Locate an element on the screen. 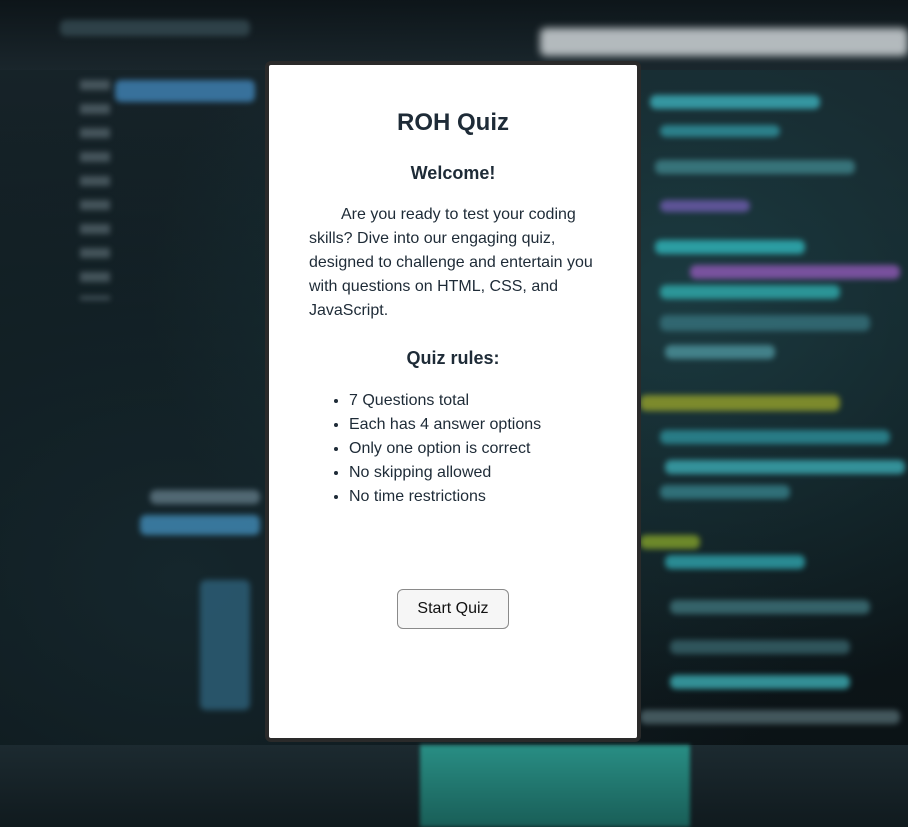 The width and height of the screenshot is (908, 827). rule-item: Each has 4 answer options is located at coordinates (473, 425).